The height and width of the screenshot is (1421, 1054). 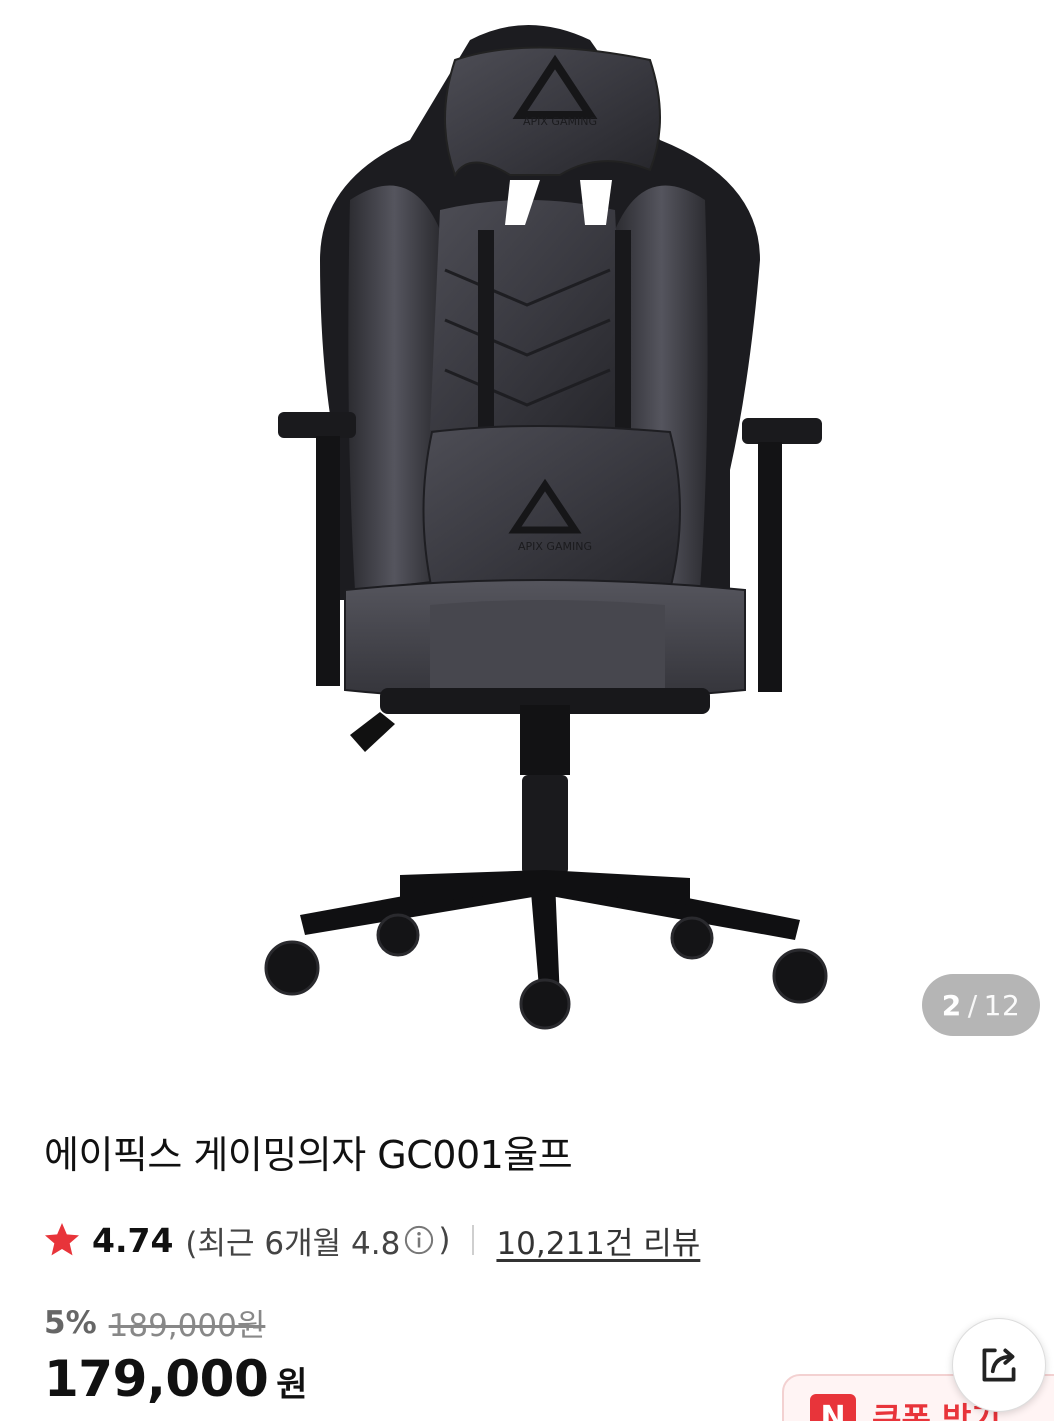 I want to click on discount-rate: 5%, so click(x=70, y=1322).